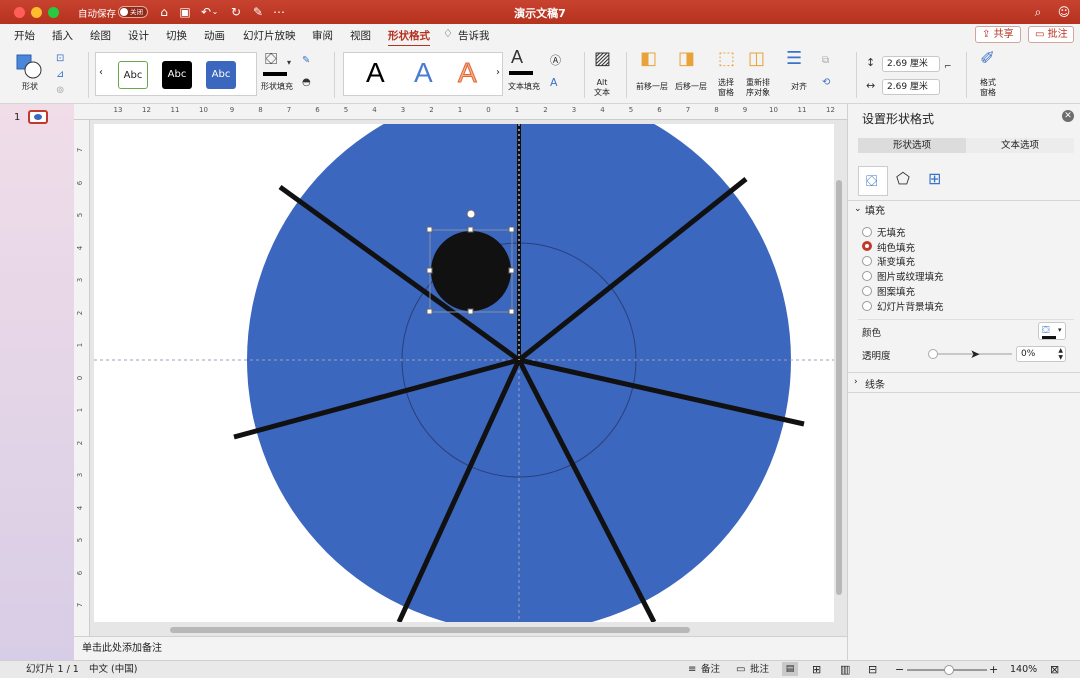 This screenshot has width=1080, height=678. I want to click on slide-sorter-icon: ⊞, so click(816, 669).